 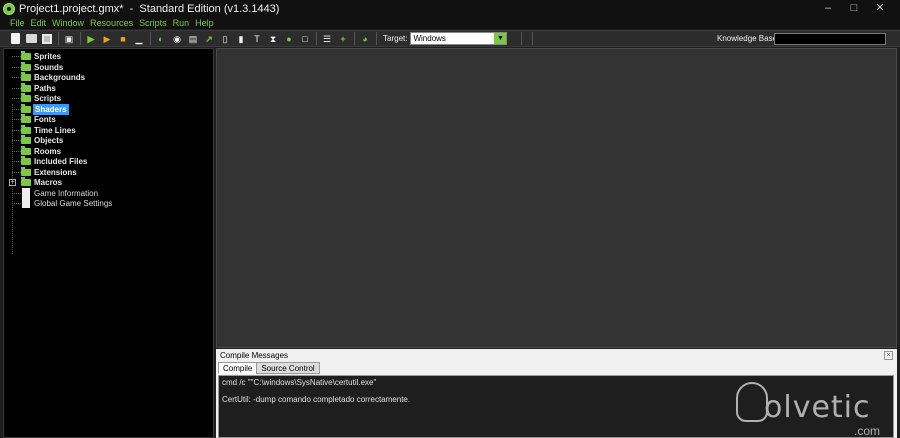 I want to click on tab-compile: Compile, so click(x=238, y=368).